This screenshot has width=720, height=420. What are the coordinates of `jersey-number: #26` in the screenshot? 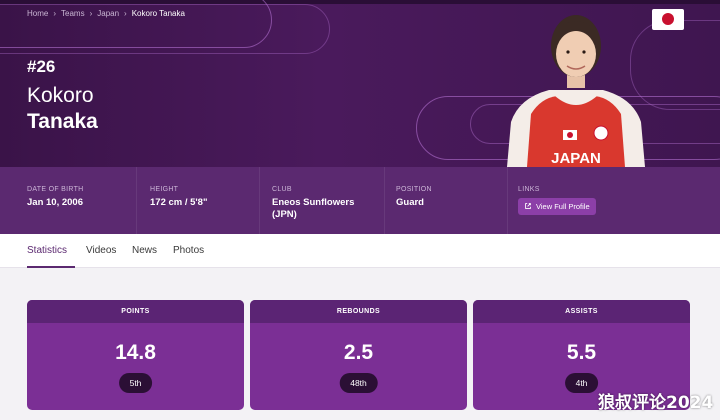 It's located at (41, 66).